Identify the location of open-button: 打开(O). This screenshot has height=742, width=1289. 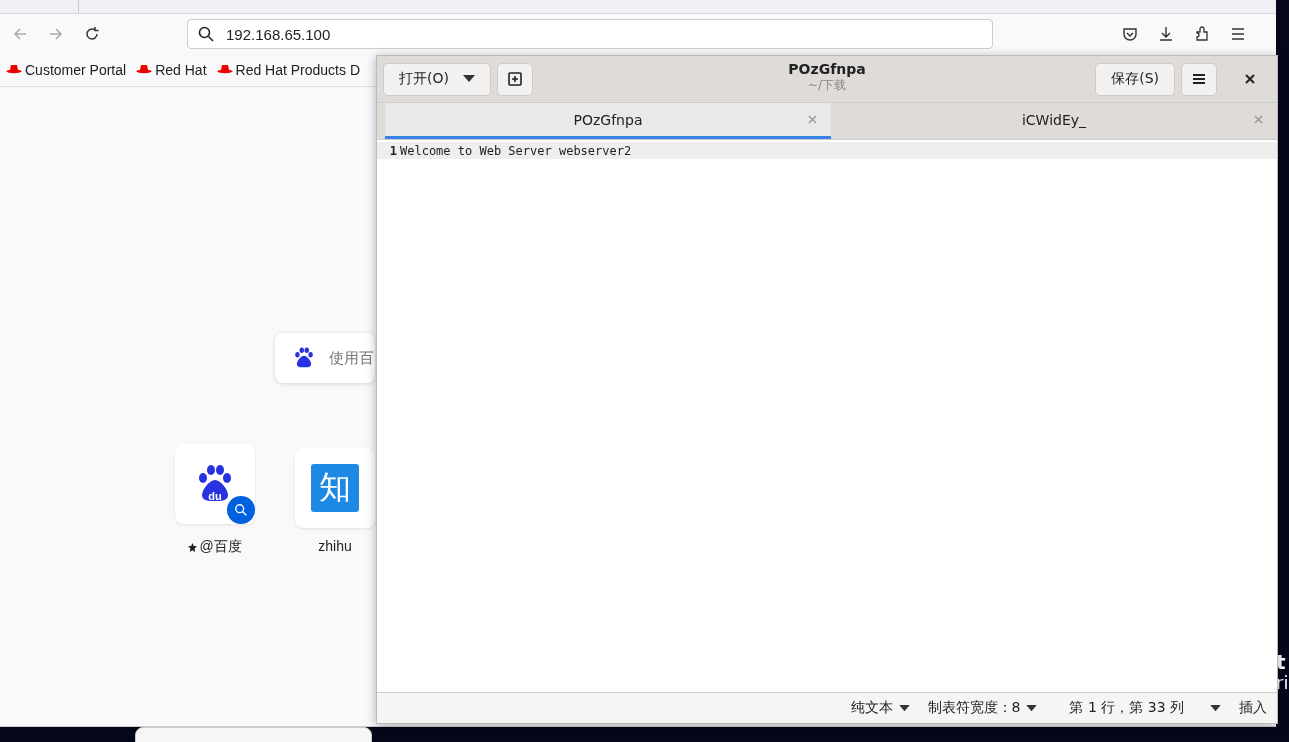
(437, 79).